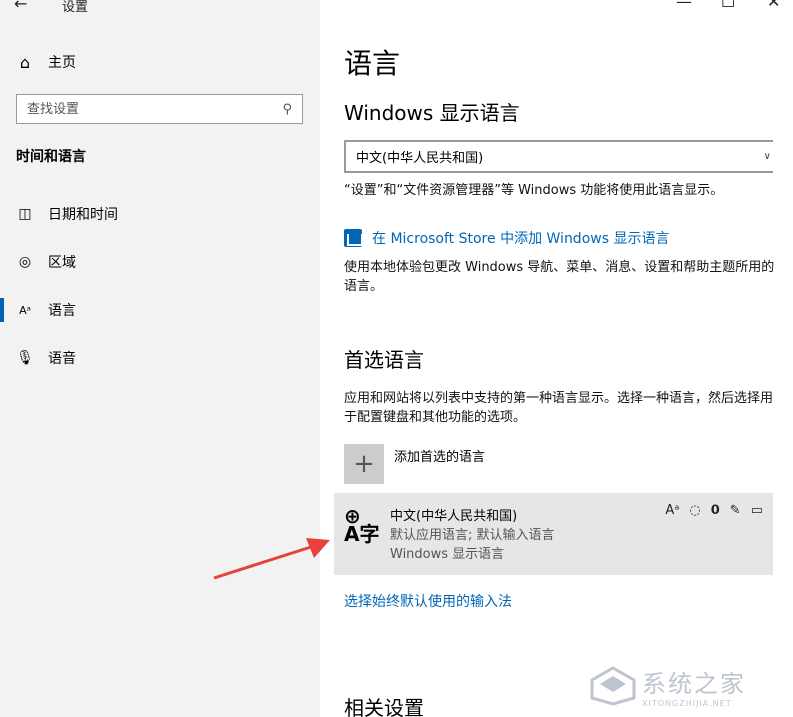  What do you see at coordinates (46, 358) in the screenshot?
I see `sidebar-item-speech: 🎙︎ 语音` at bounding box center [46, 358].